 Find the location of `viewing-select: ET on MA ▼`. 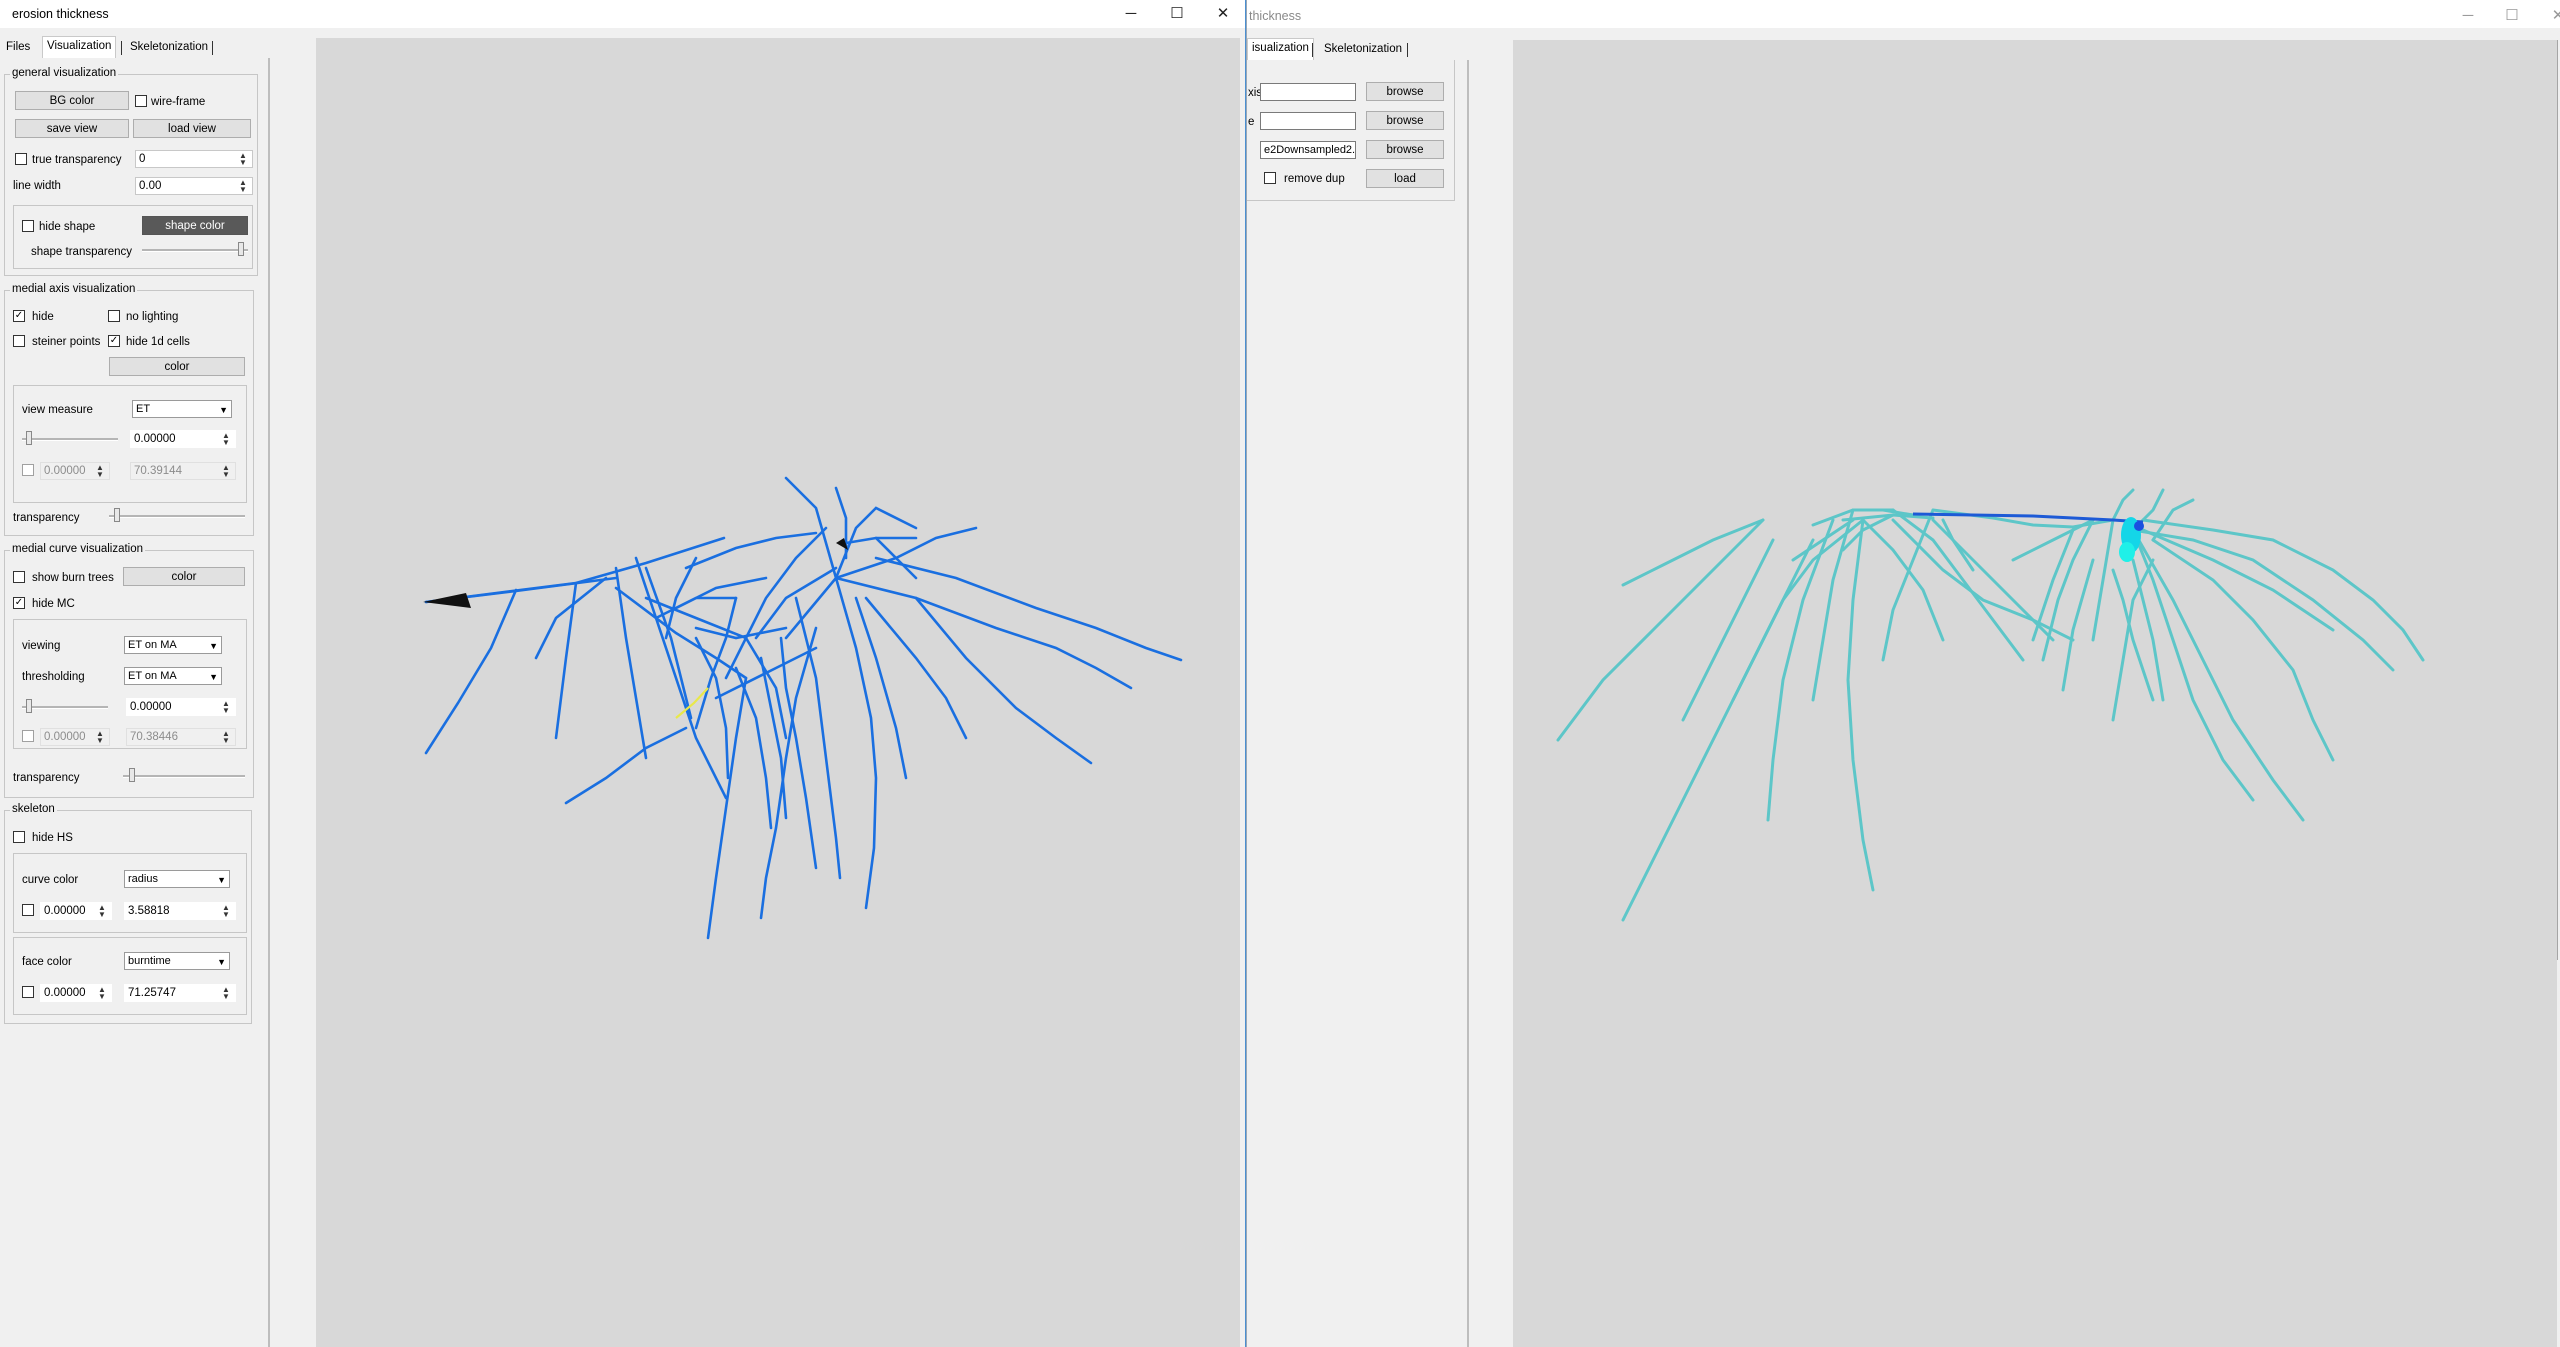

viewing-select: ET on MA ▼ is located at coordinates (173, 645).